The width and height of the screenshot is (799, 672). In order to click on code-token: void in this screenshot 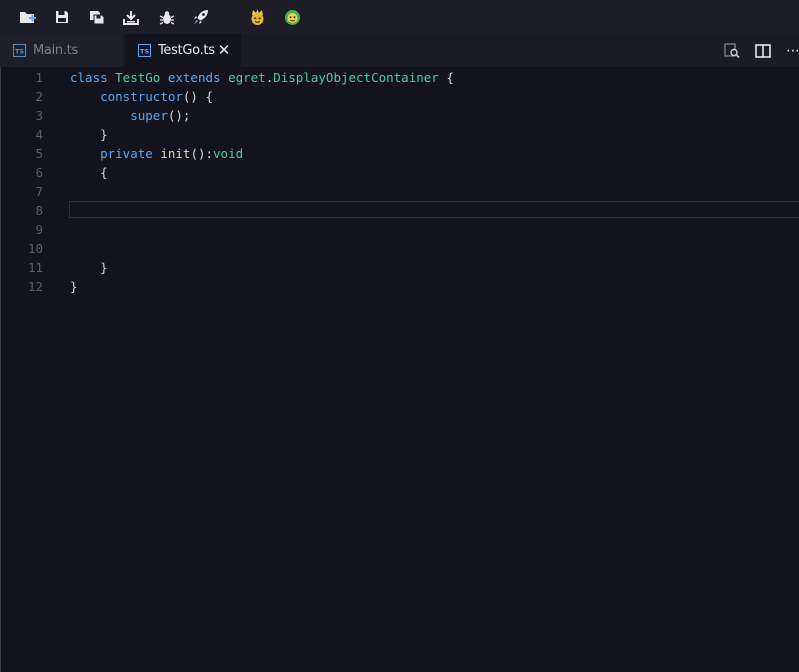, I will do `click(228, 153)`.